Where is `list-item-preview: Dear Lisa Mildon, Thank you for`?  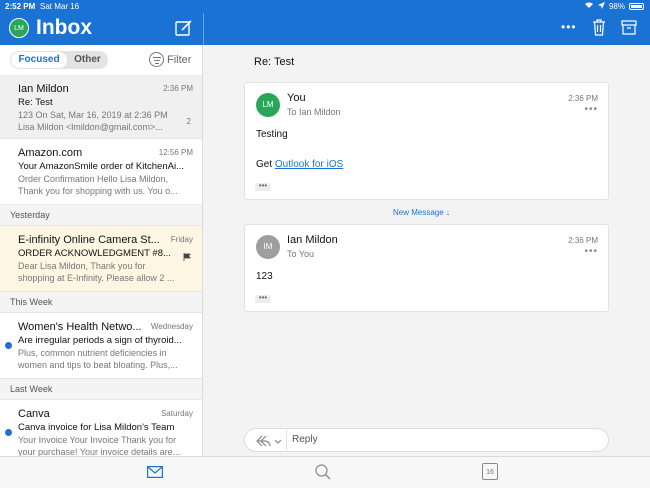
list-item-preview: Dear Lisa Mildon, Thank you for is located at coordinates (82, 266).